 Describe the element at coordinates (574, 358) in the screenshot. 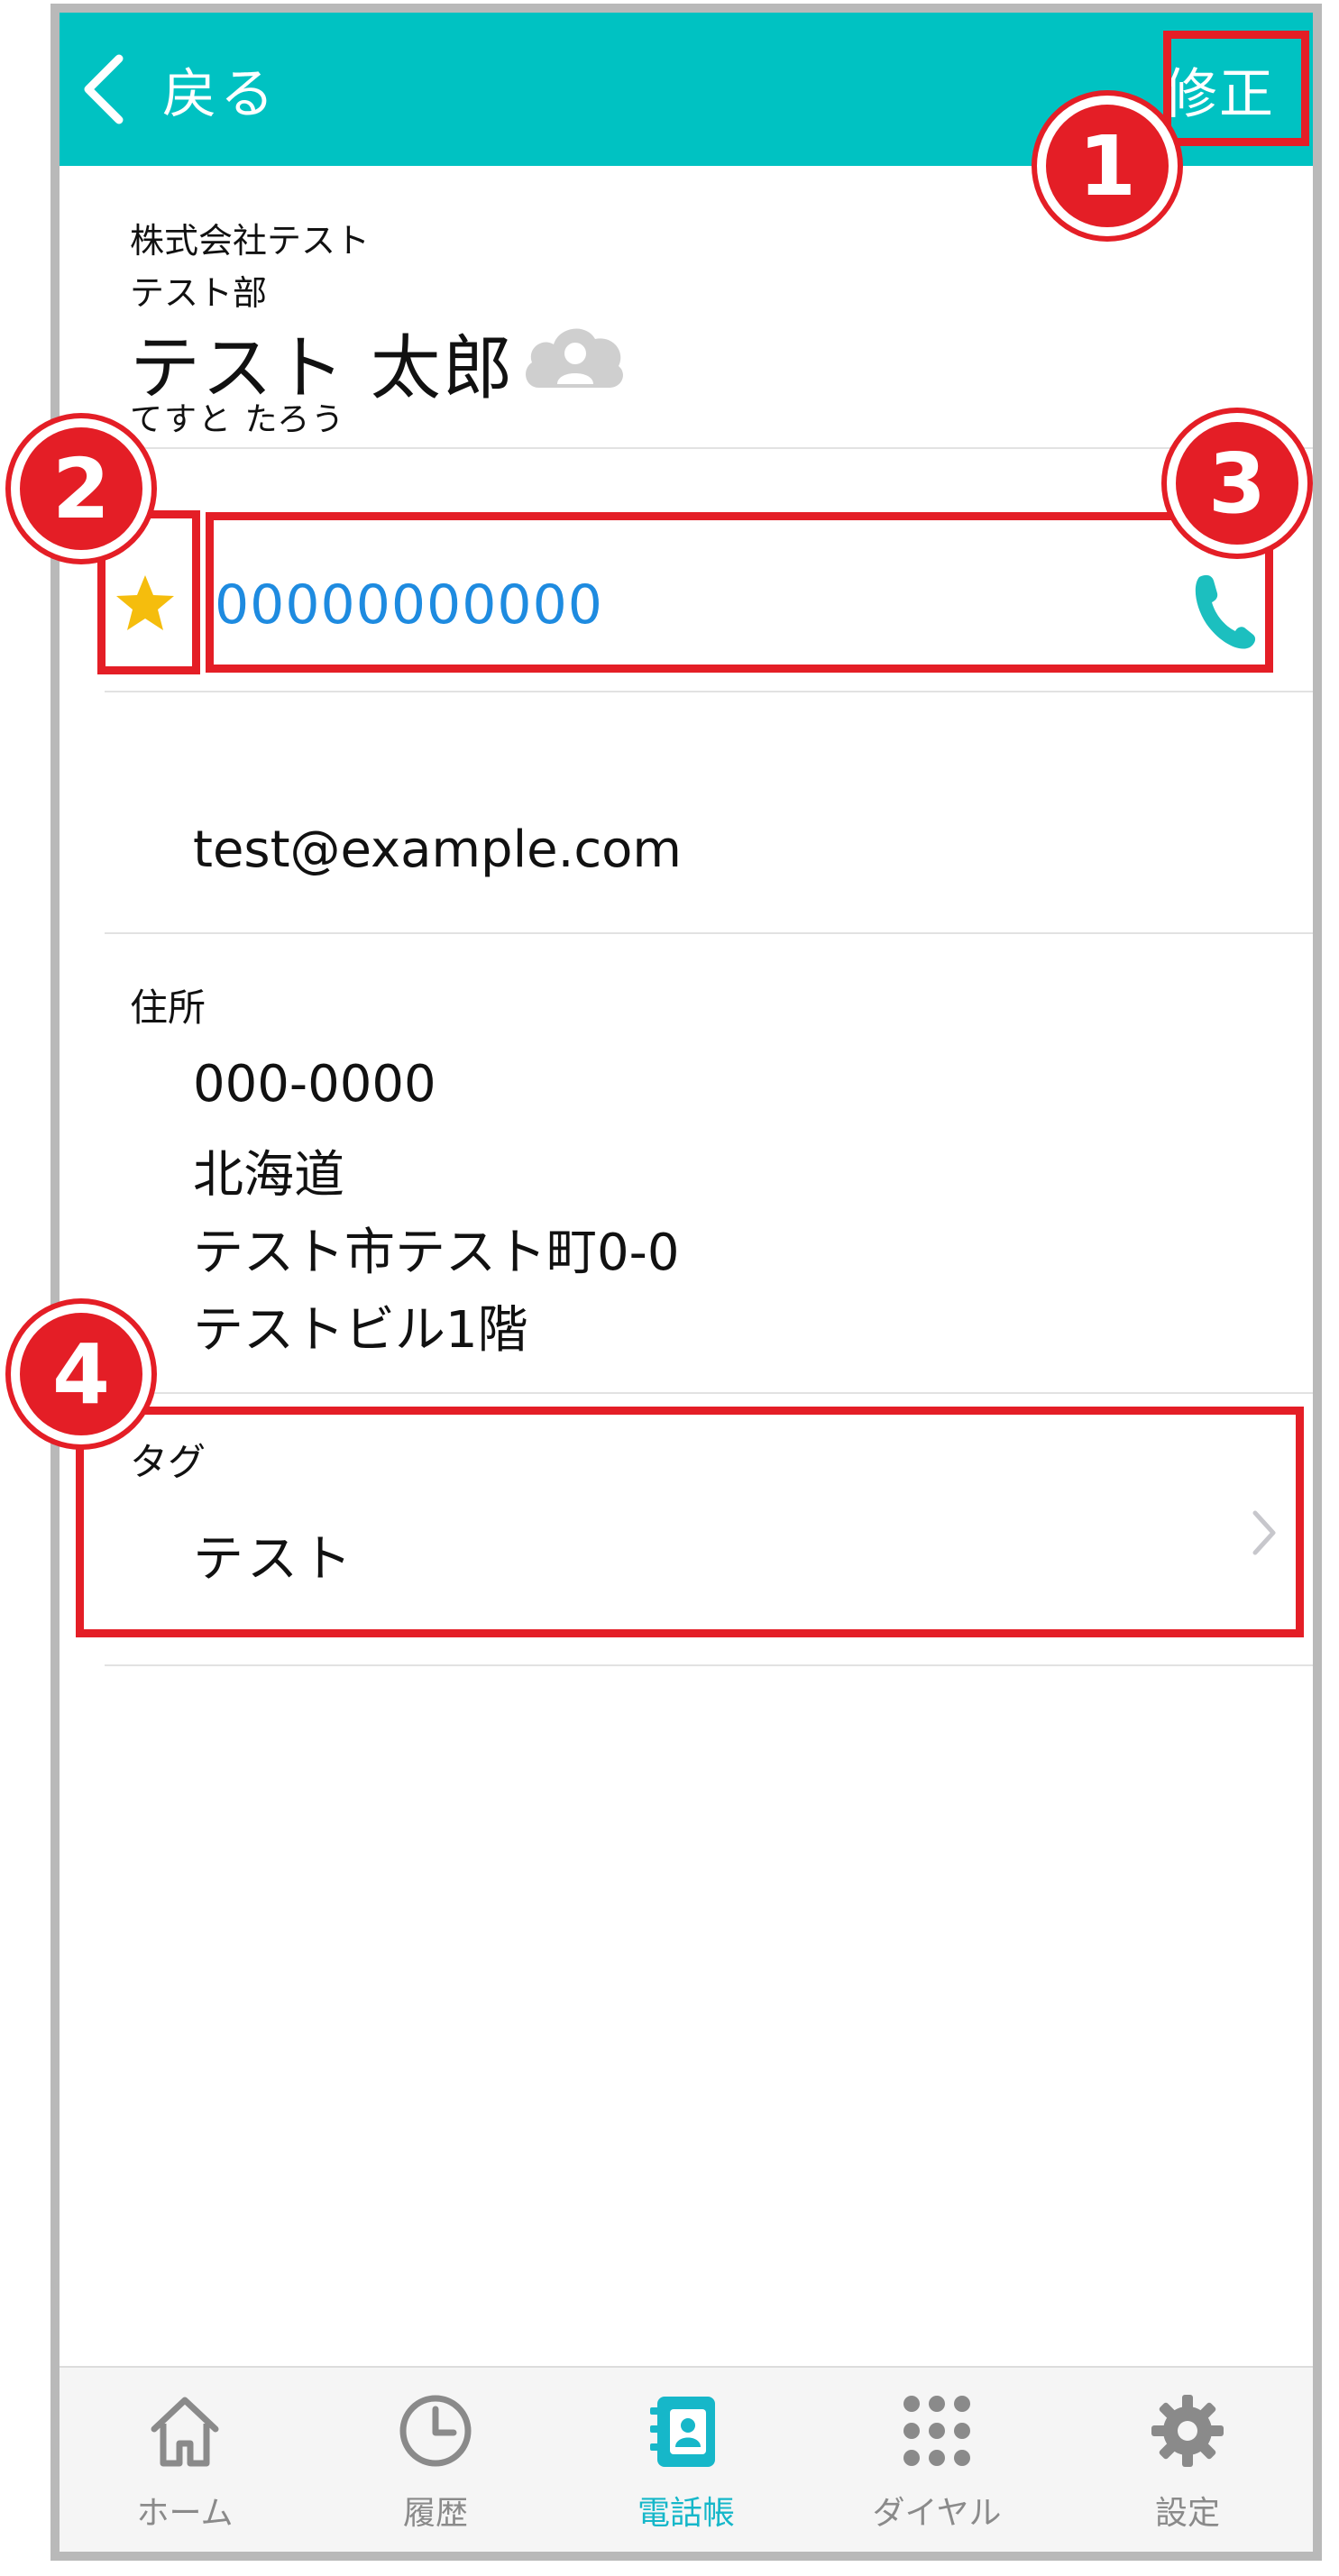

I see `cloud-contact-icon` at that location.